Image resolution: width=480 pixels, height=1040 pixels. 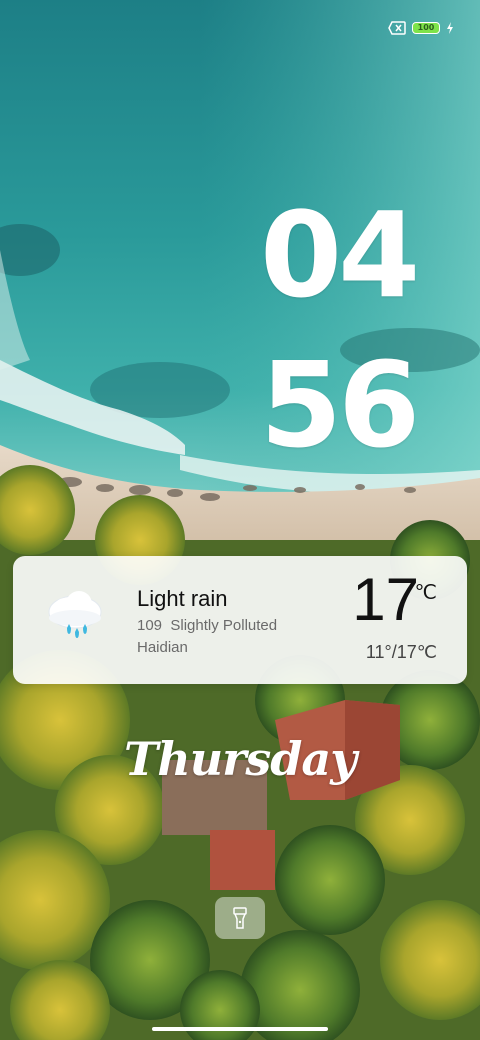 What do you see at coordinates (182, 598) in the screenshot?
I see `weather-condition: Light rain` at bounding box center [182, 598].